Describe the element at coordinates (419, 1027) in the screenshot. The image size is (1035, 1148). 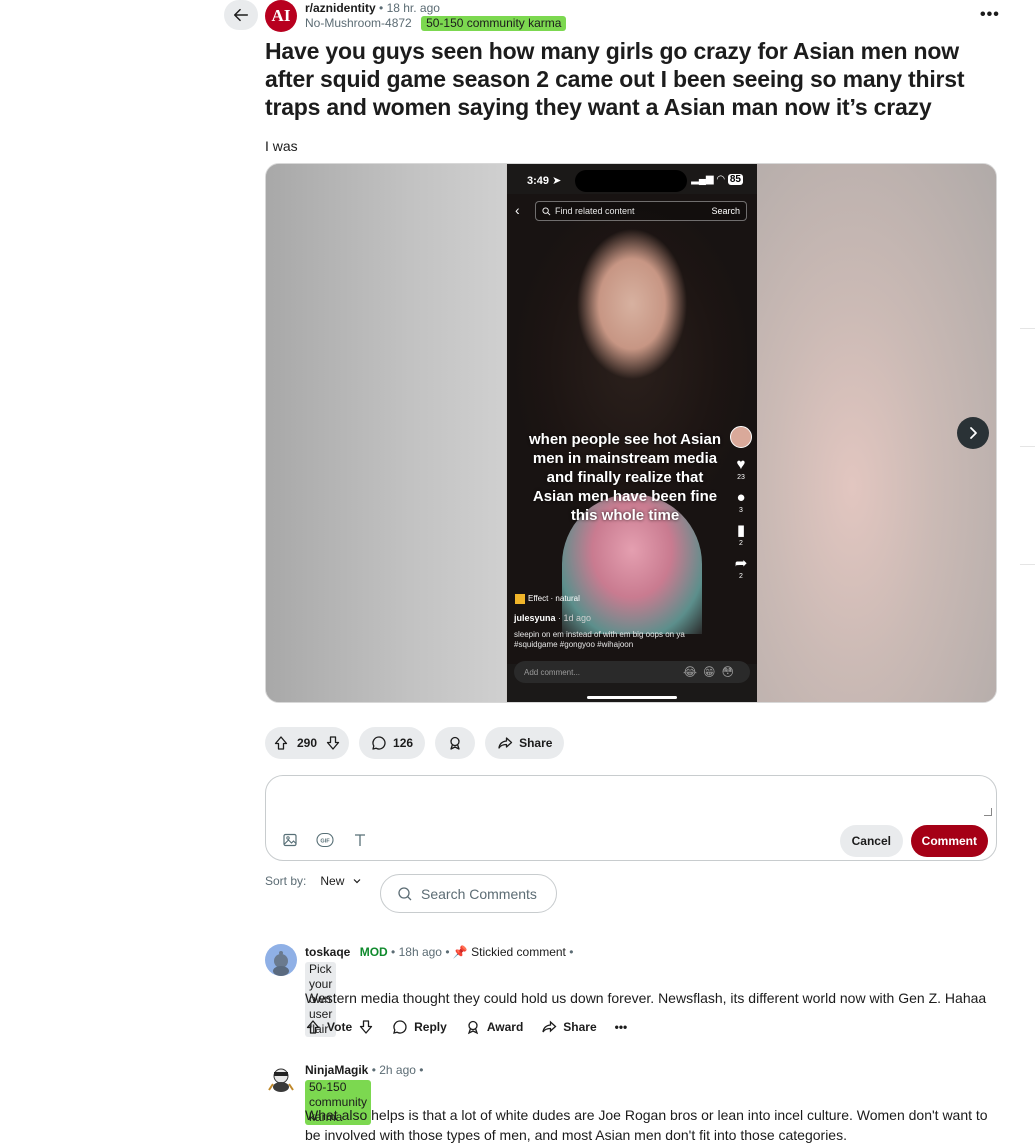
I see `reply-button: Reply` at that location.